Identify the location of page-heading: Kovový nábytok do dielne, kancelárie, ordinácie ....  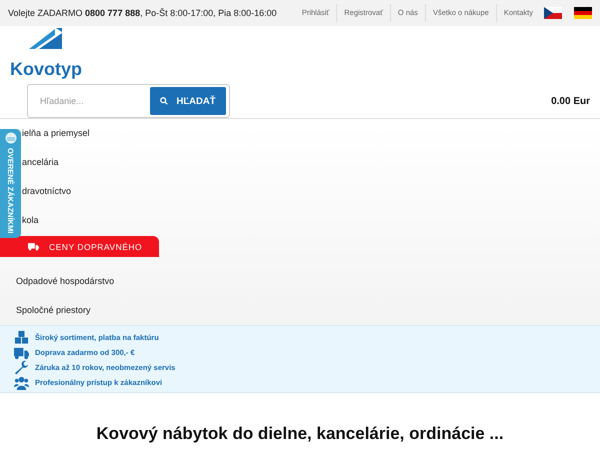
(300, 434).